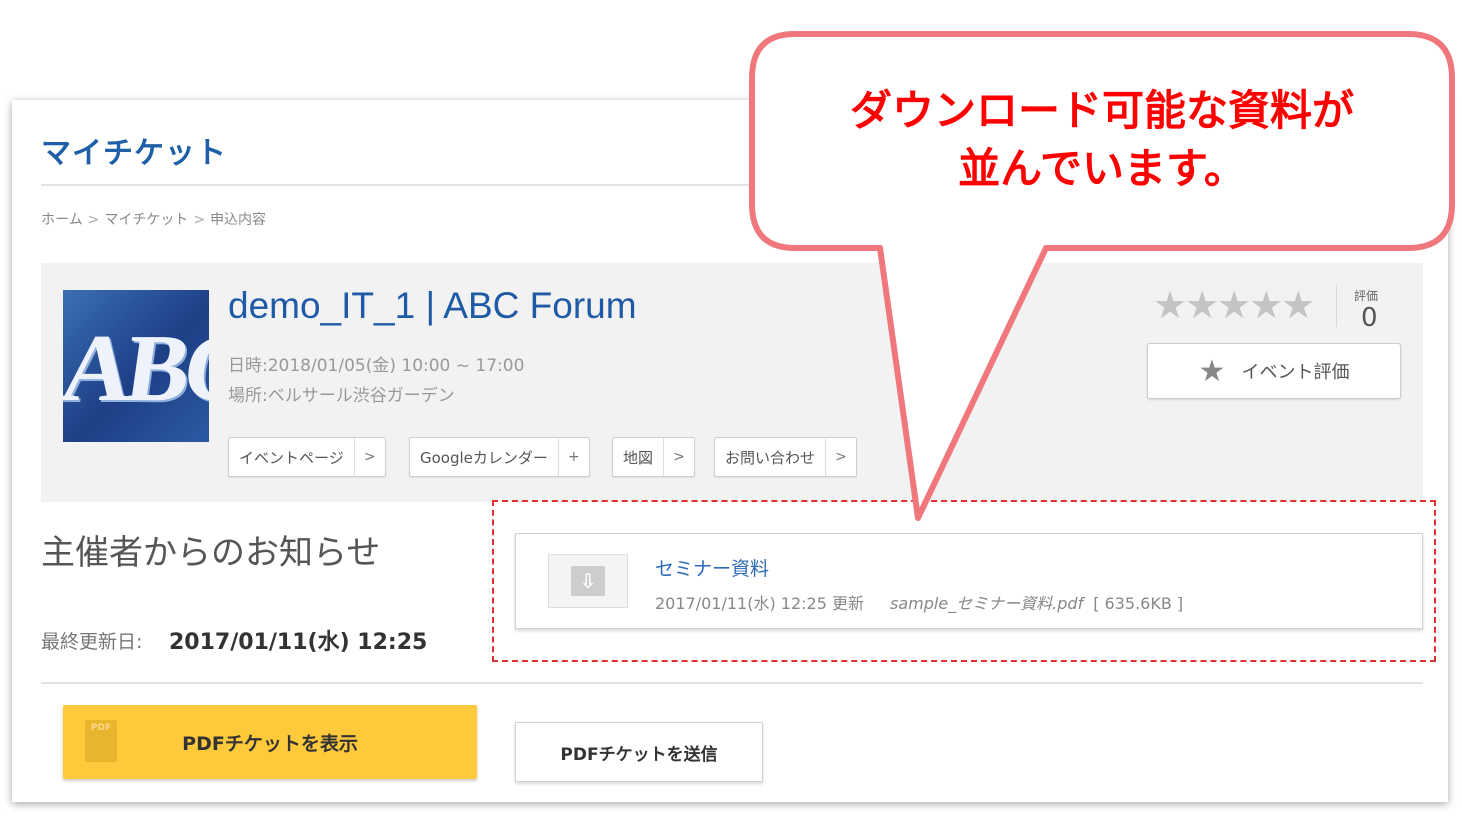  What do you see at coordinates (1102, 140) in the screenshot?
I see `callout-text: ダウンロード可能な資料が 並んでいます。` at bounding box center [1102, 140].